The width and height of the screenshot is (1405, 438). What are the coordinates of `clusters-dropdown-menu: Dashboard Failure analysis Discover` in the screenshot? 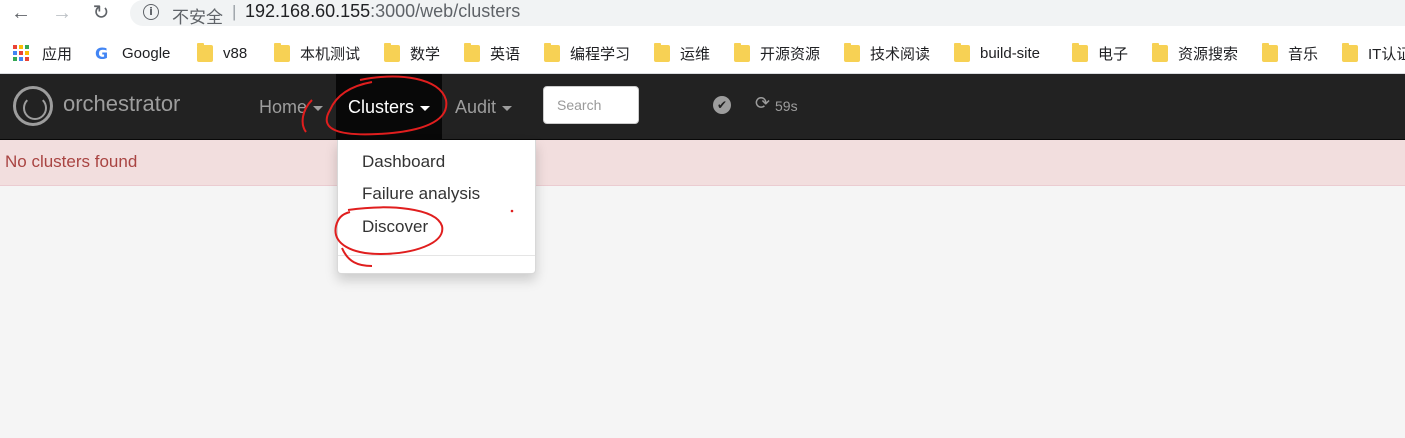 It's located at (436, 207).